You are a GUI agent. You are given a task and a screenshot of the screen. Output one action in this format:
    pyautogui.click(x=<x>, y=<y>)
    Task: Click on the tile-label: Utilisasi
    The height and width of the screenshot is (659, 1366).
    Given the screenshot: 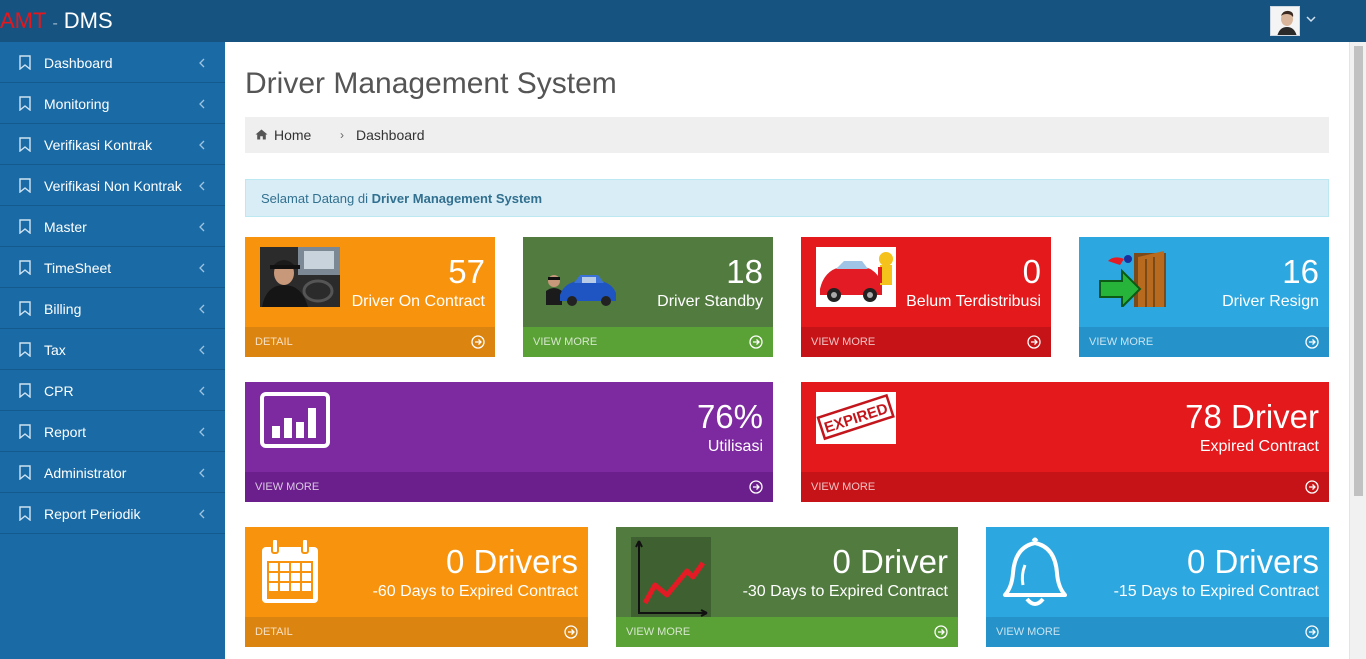 What is the action you would take?
    pyautogui.click(x=735, y=446)
    